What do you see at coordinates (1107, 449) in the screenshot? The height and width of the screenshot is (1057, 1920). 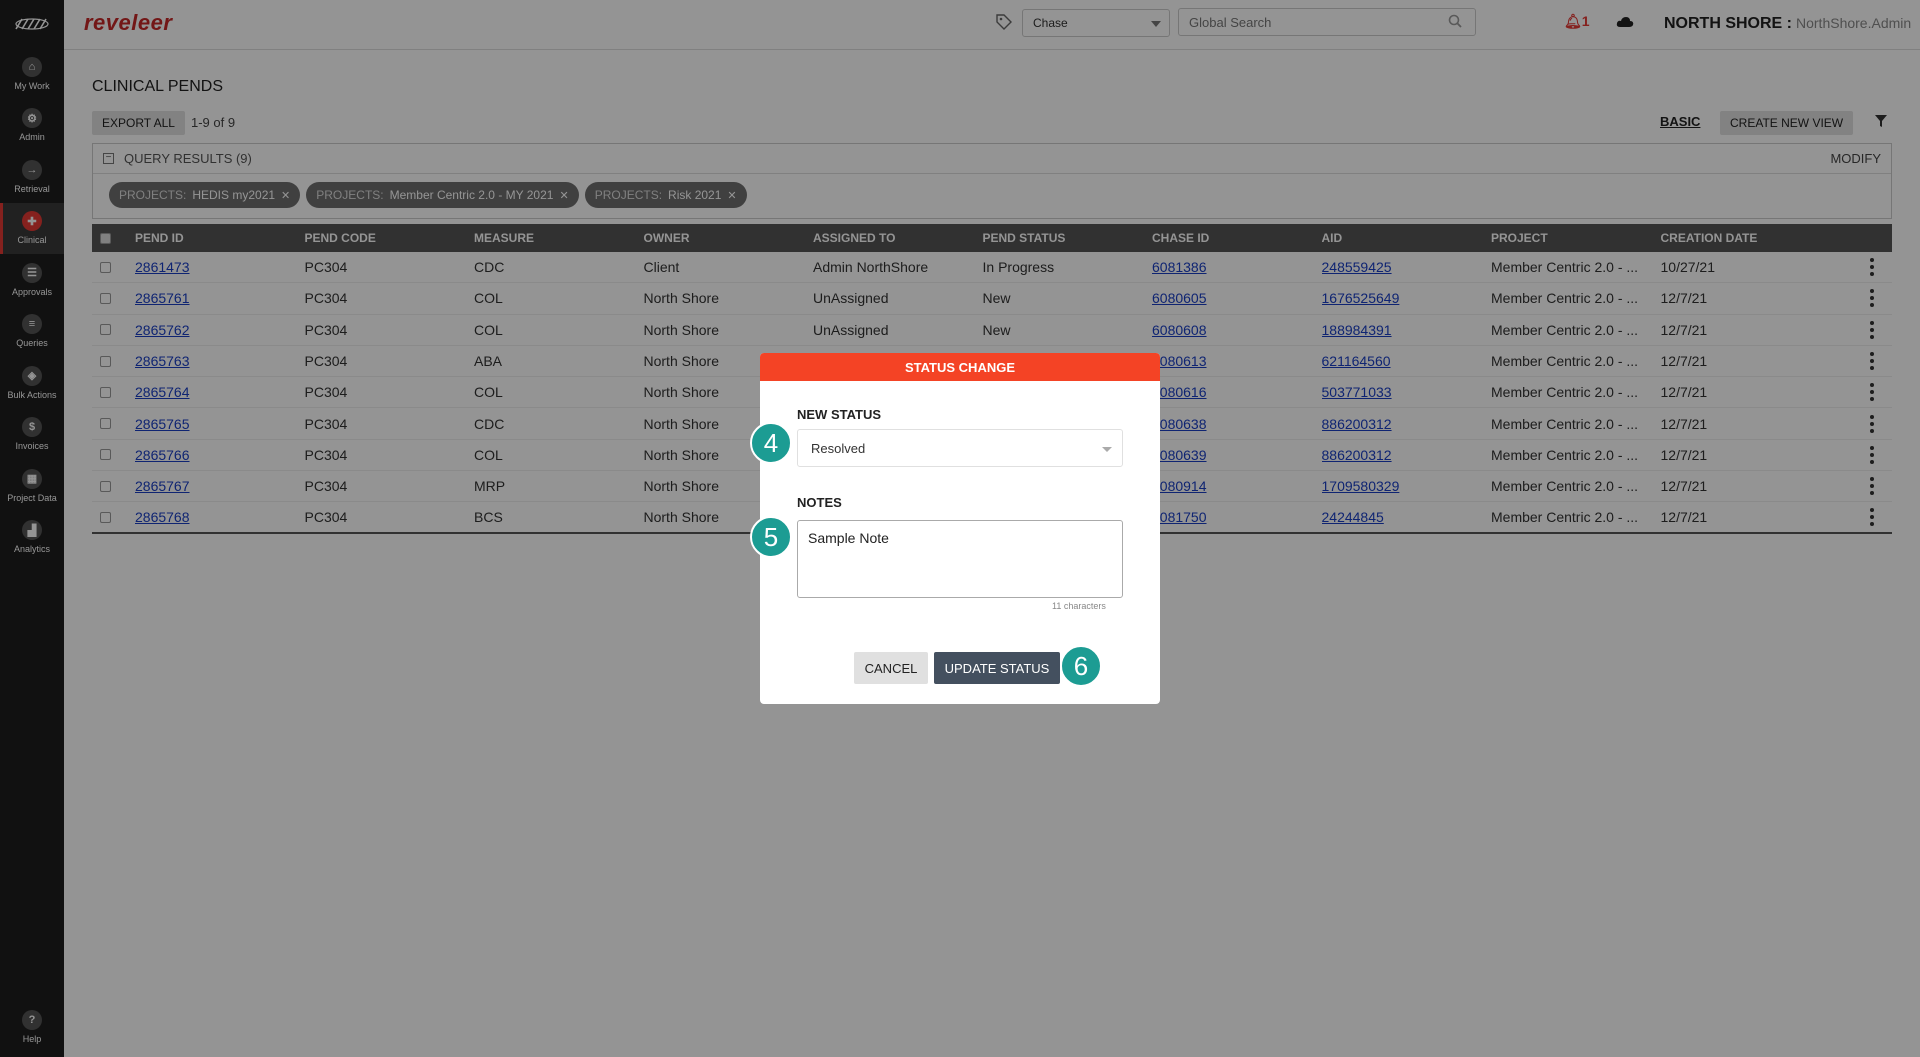 I see `chevron-down-icon` at bounding box center [1107, 449].